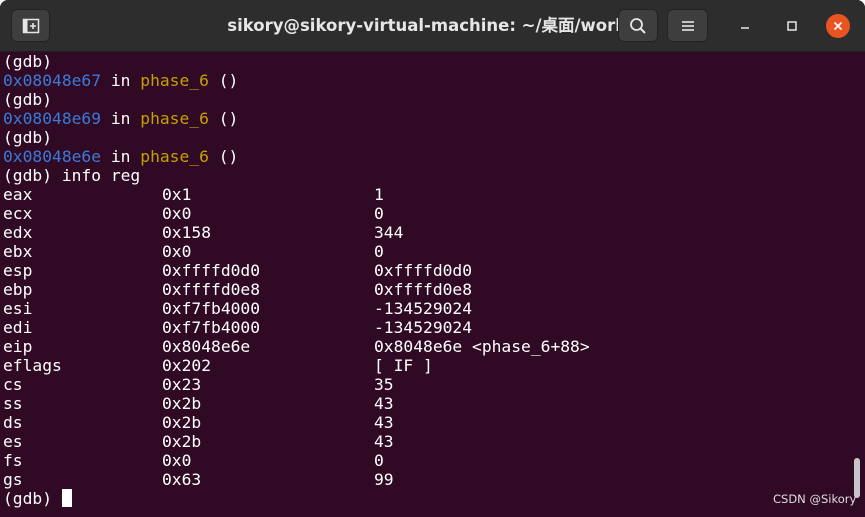 This screenshot has height=517, width=865. I want to click on new-tab-icon, so click(30, 25).